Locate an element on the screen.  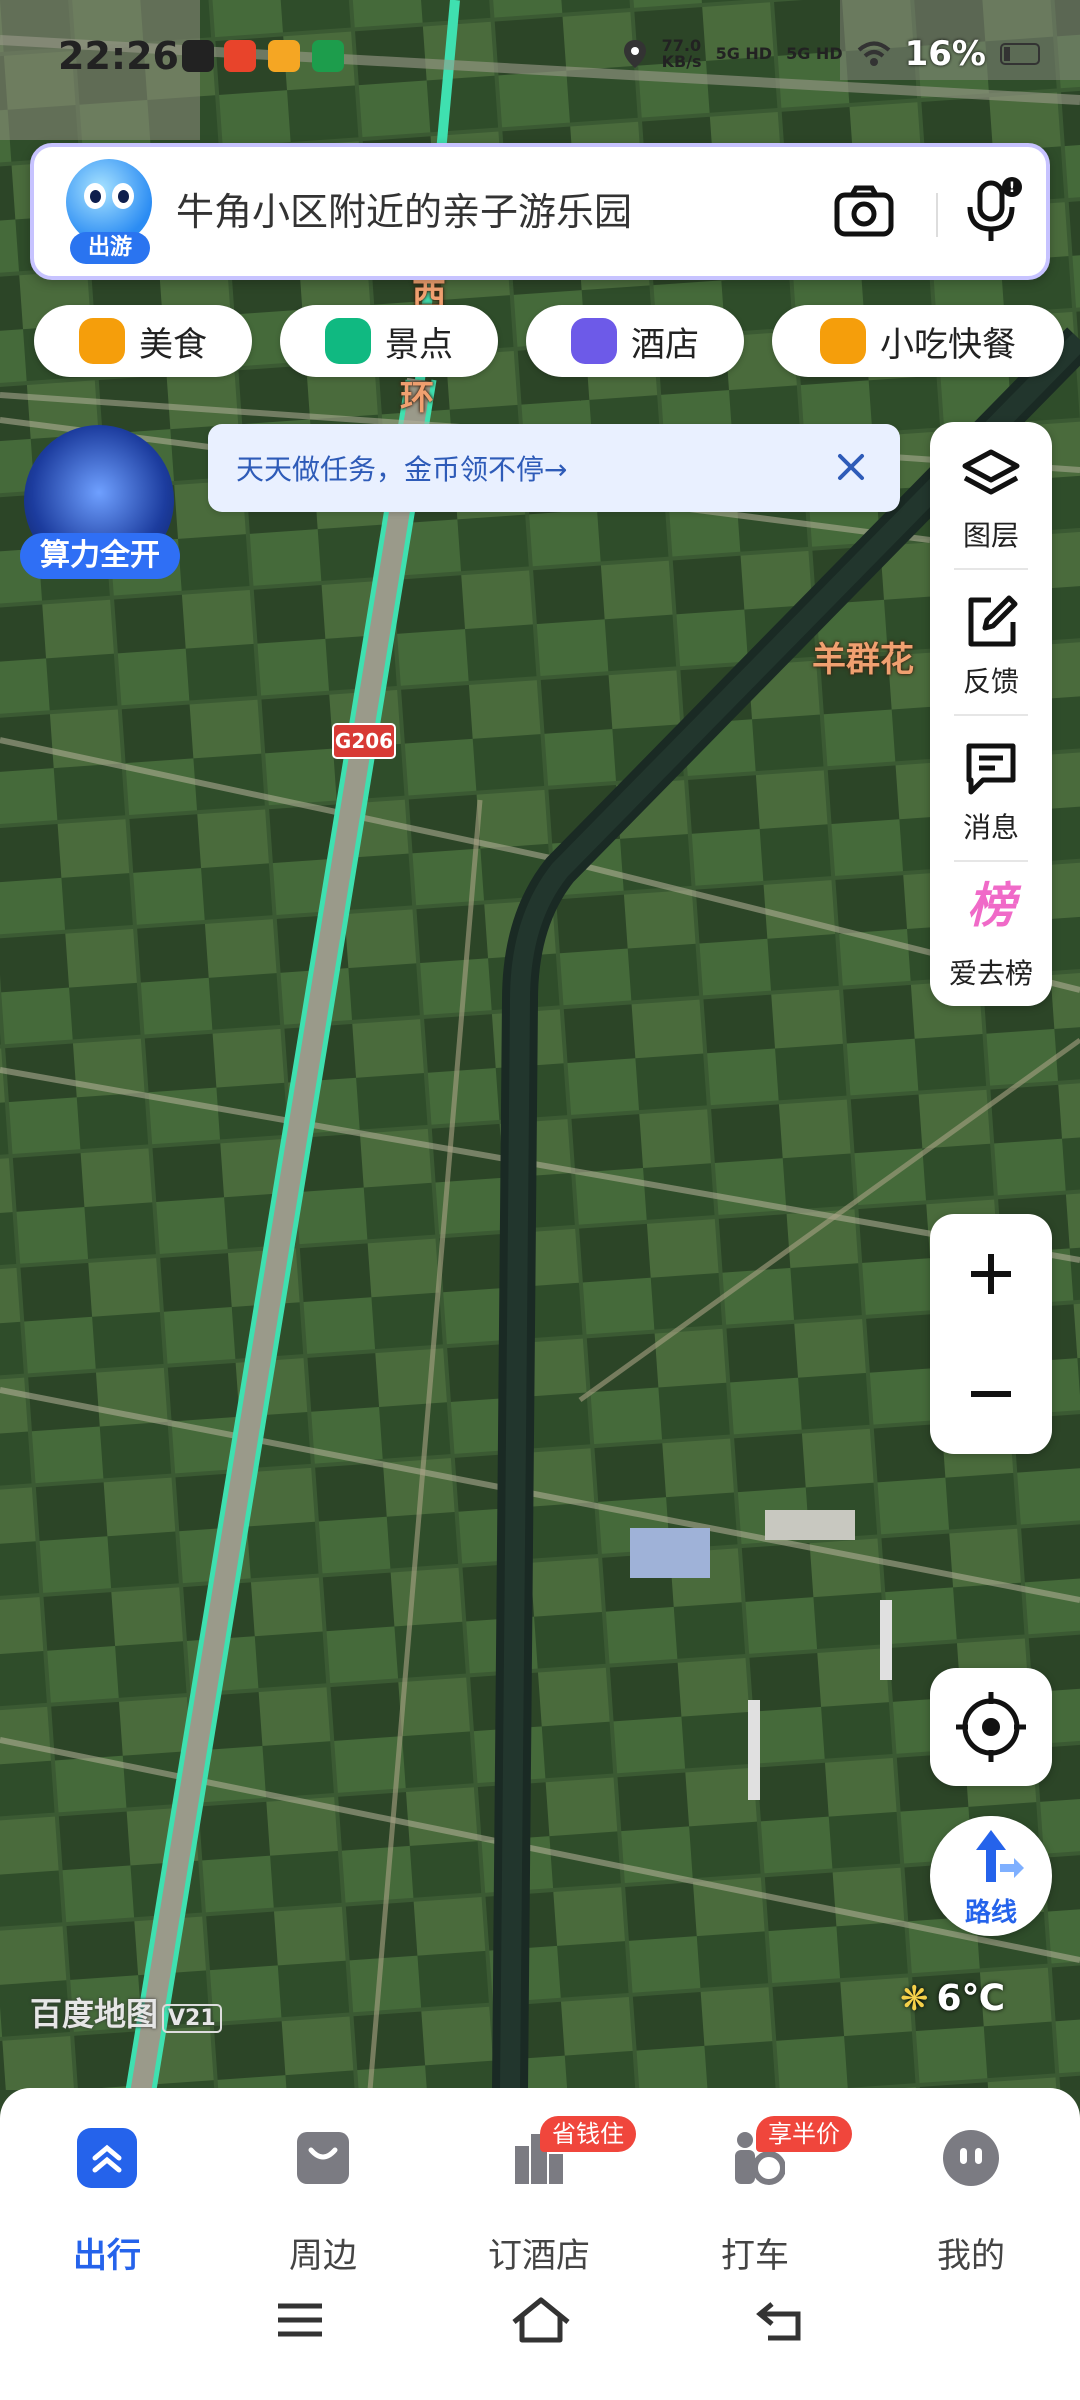
task-banner: 天天做任务，金币领不停→ is located at coordinates (554, 468).